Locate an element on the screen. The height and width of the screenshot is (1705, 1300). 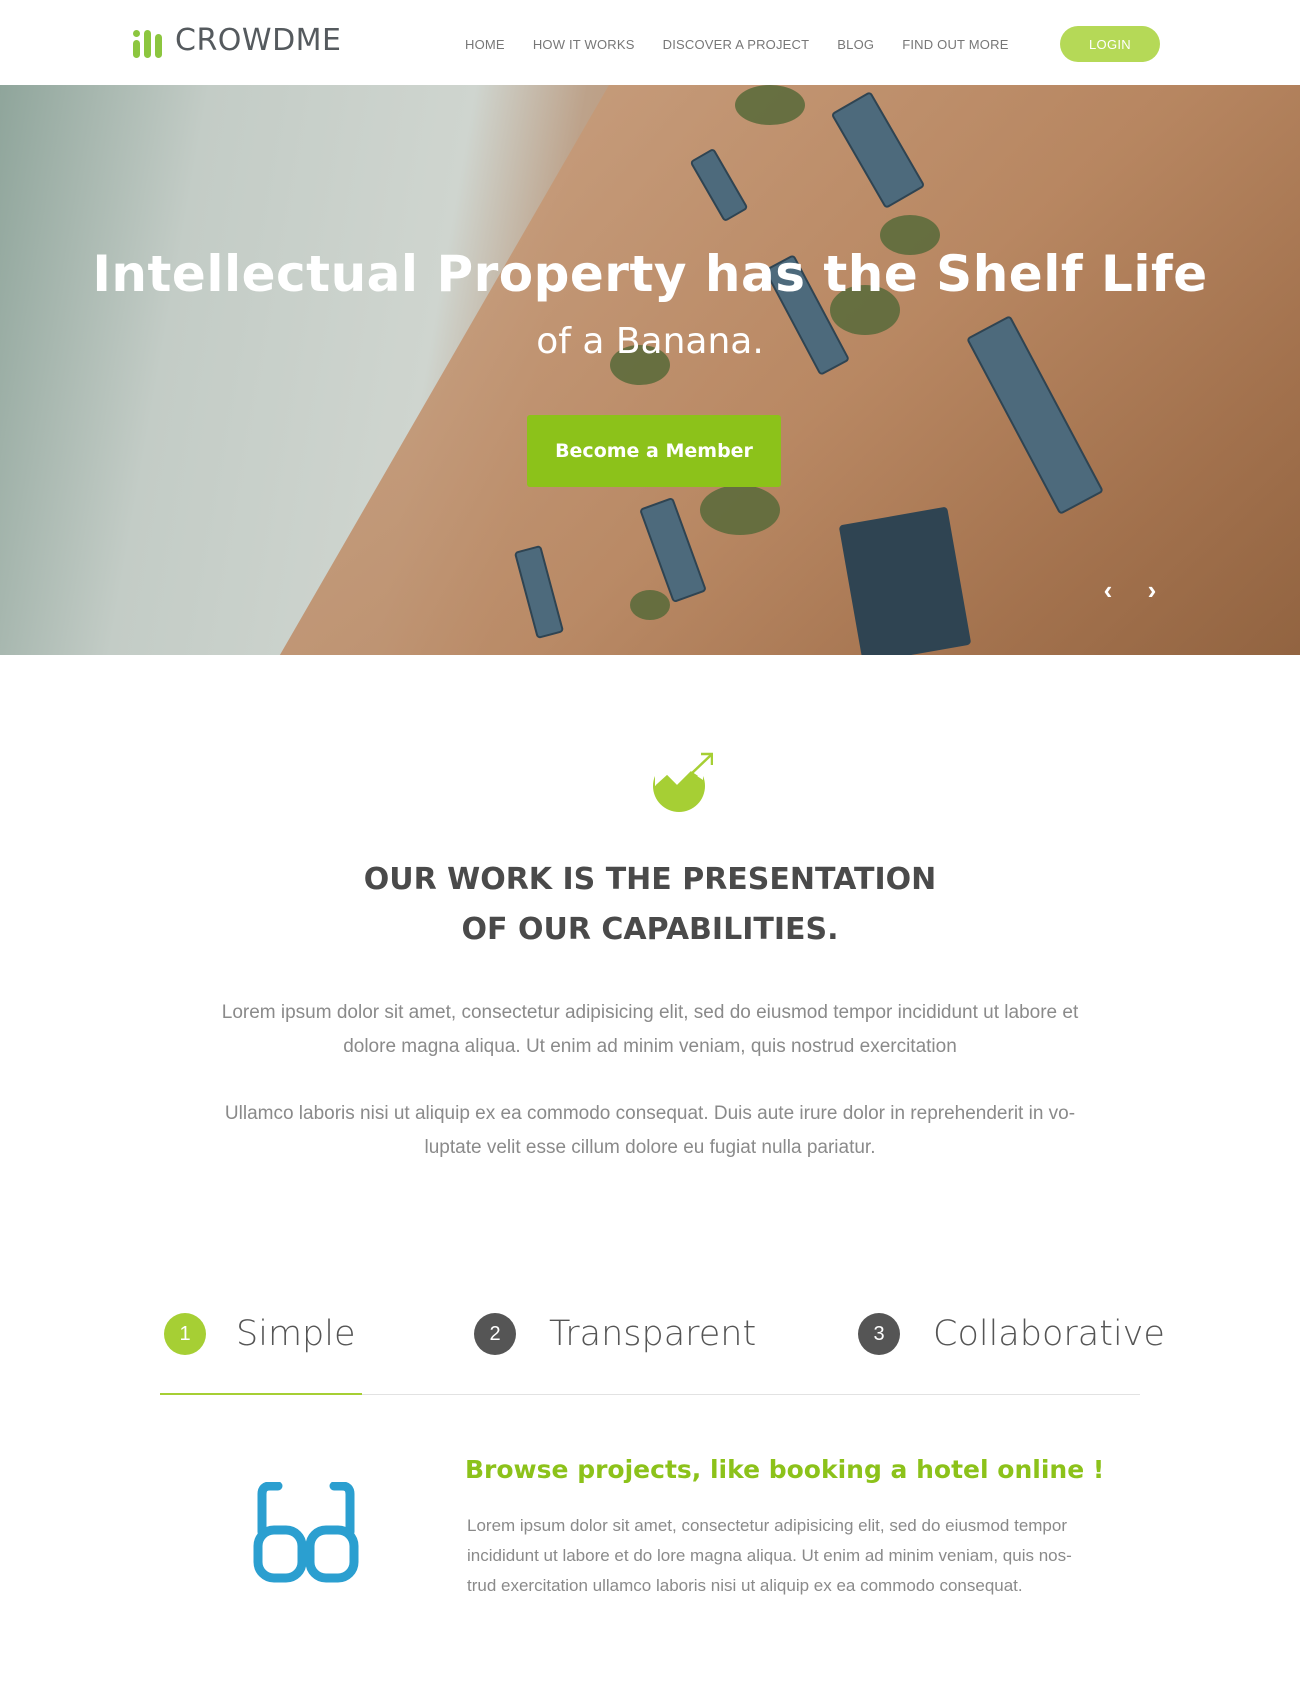
tab-label: Collaborative is located at coordinates (1049, 1334).